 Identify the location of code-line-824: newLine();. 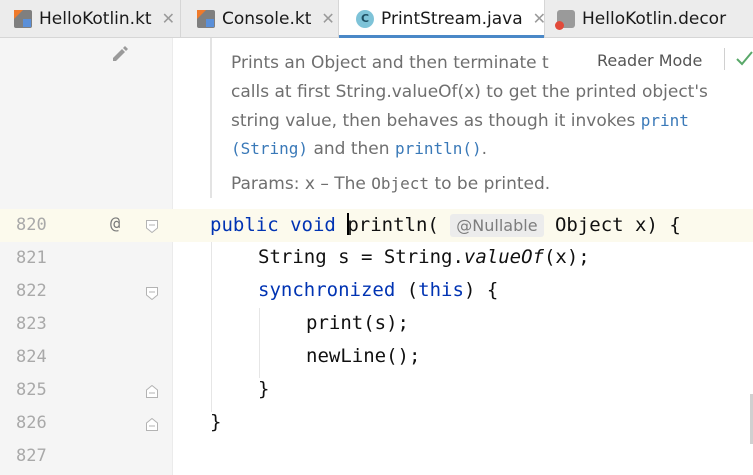
(363, 356).